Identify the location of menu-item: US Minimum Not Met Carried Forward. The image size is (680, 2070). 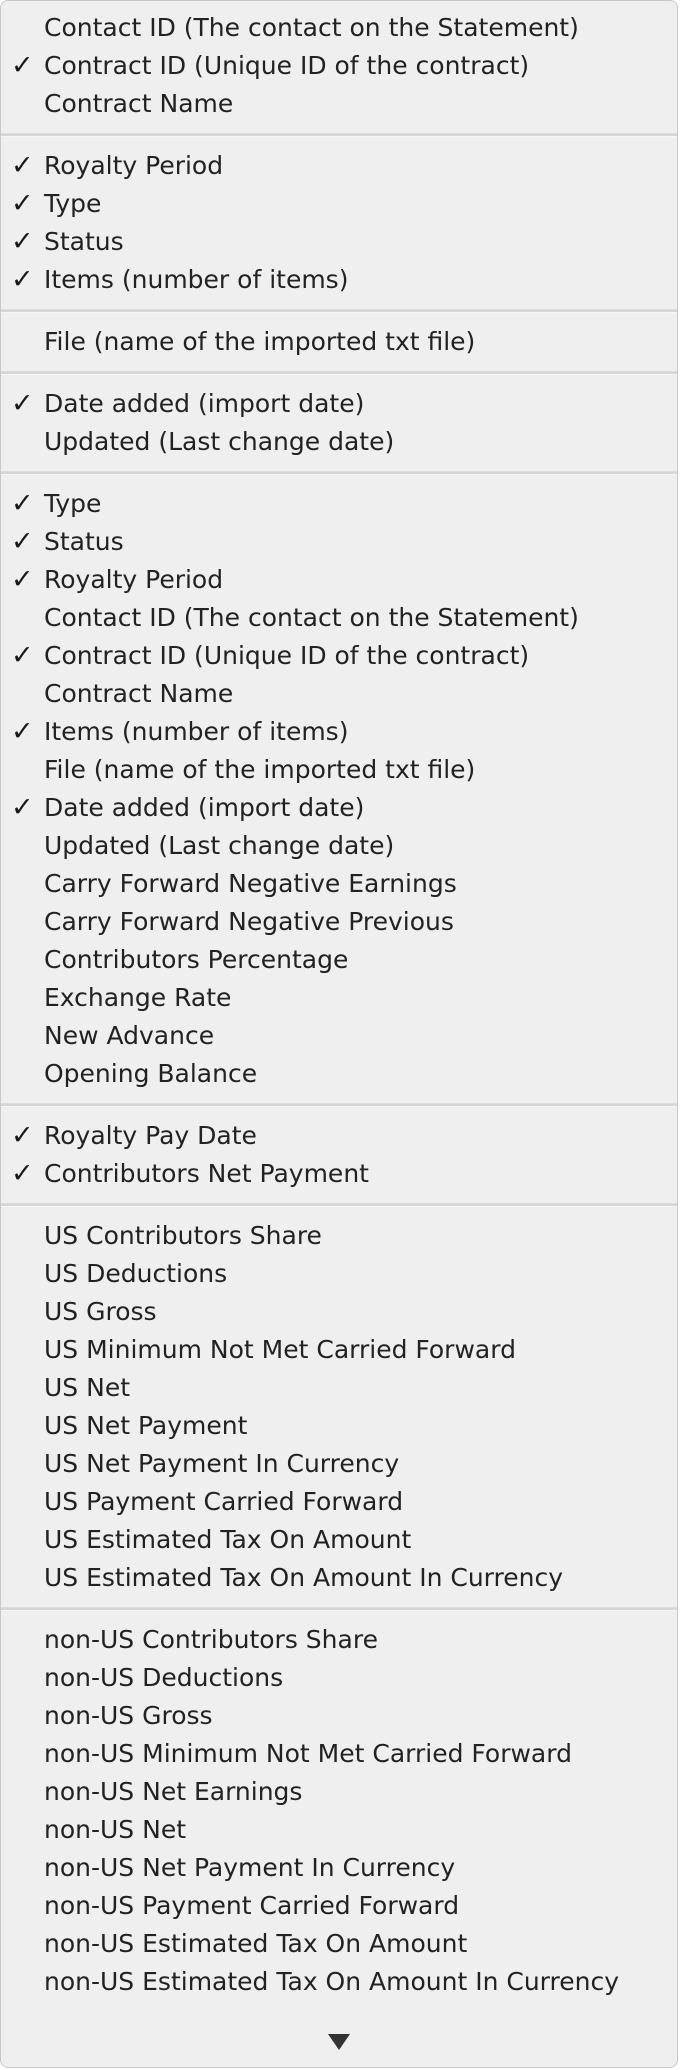
(339, 1350).